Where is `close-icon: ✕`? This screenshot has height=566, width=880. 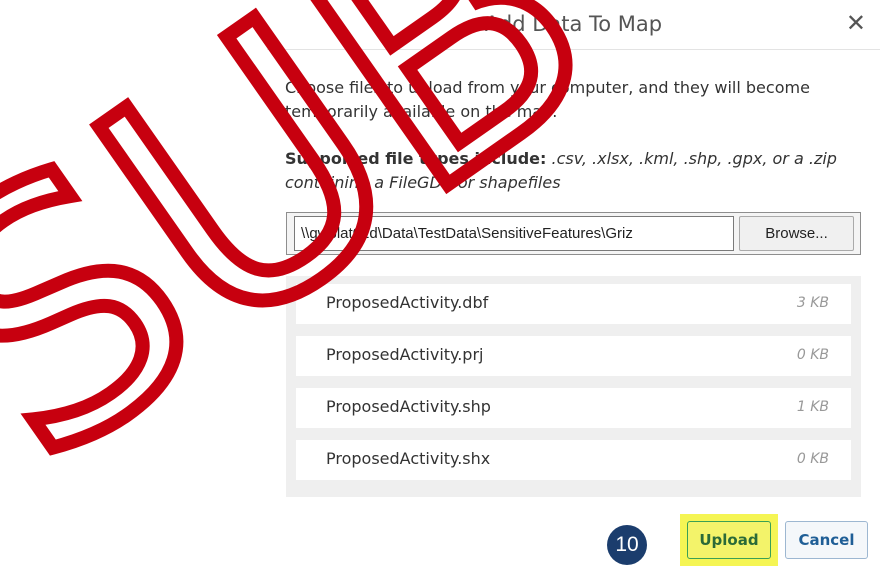
close-icon: ✕ is located at coordinates (856, 23).